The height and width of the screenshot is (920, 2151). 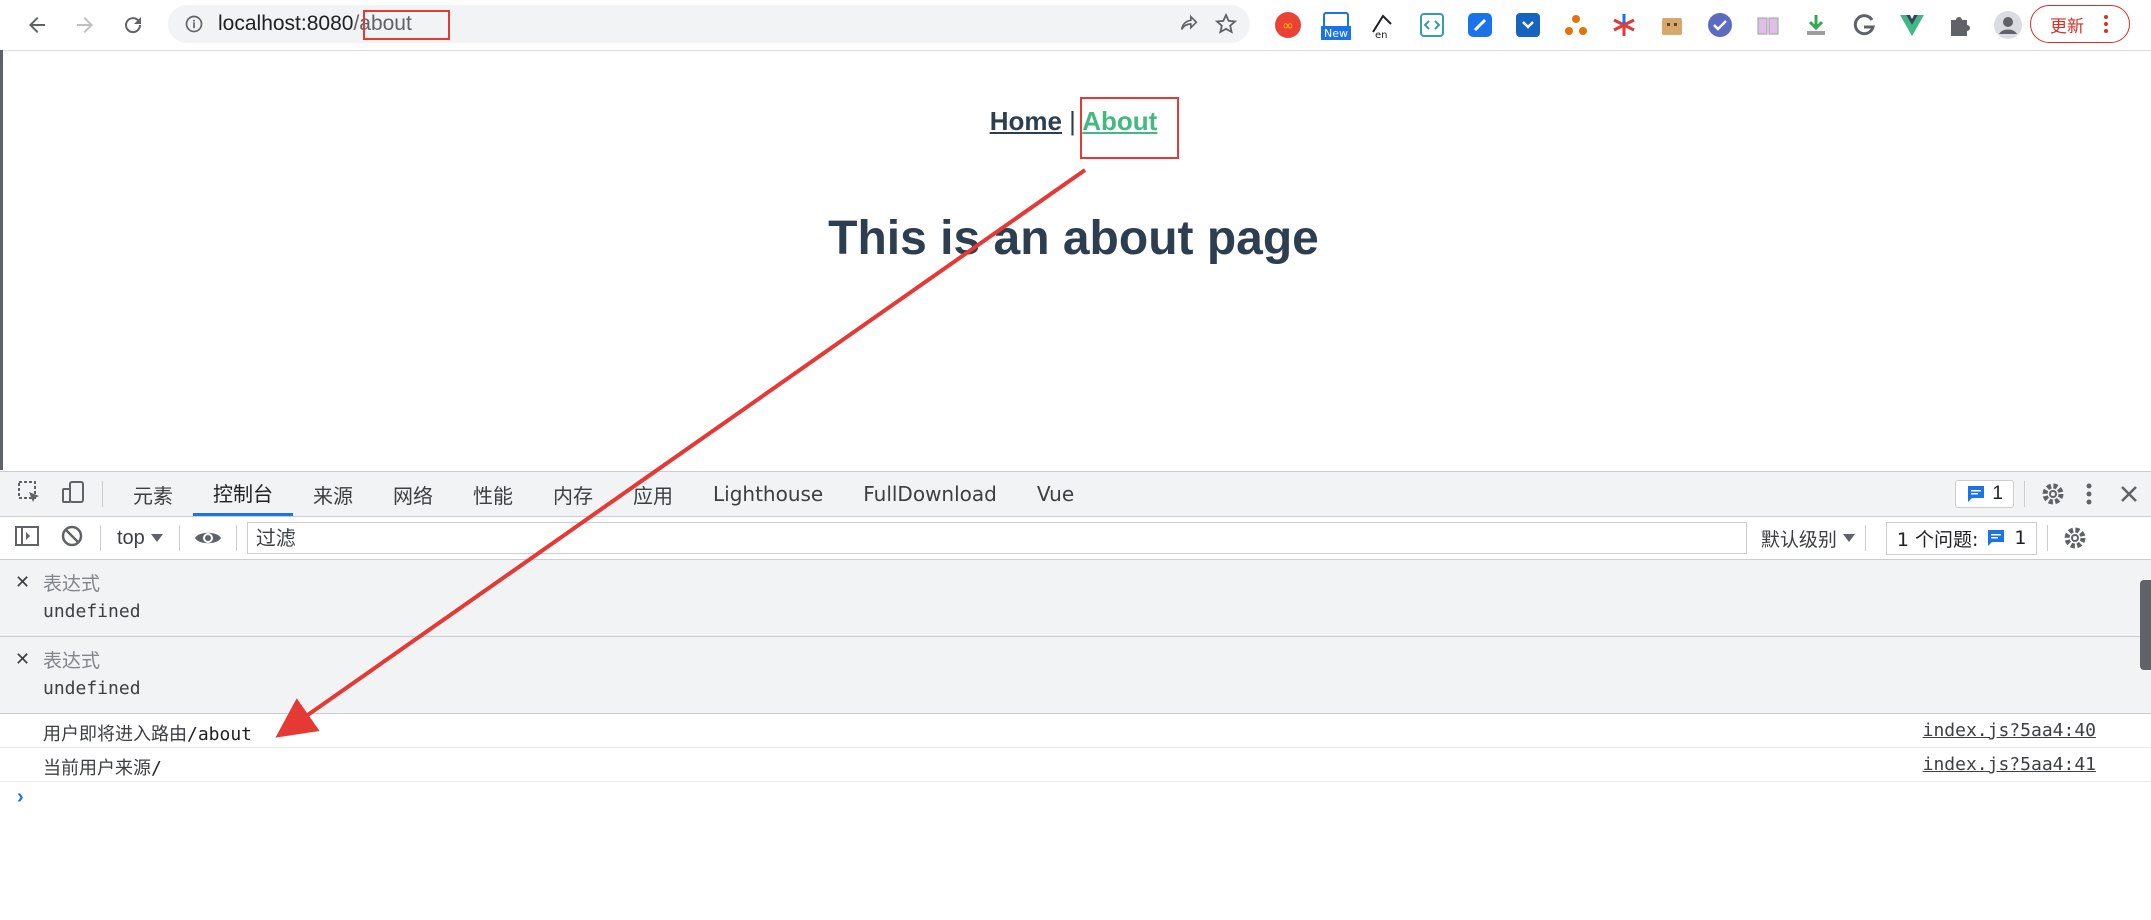 I want to click on tab-vue: Vue, so click(x=1055, y=494).